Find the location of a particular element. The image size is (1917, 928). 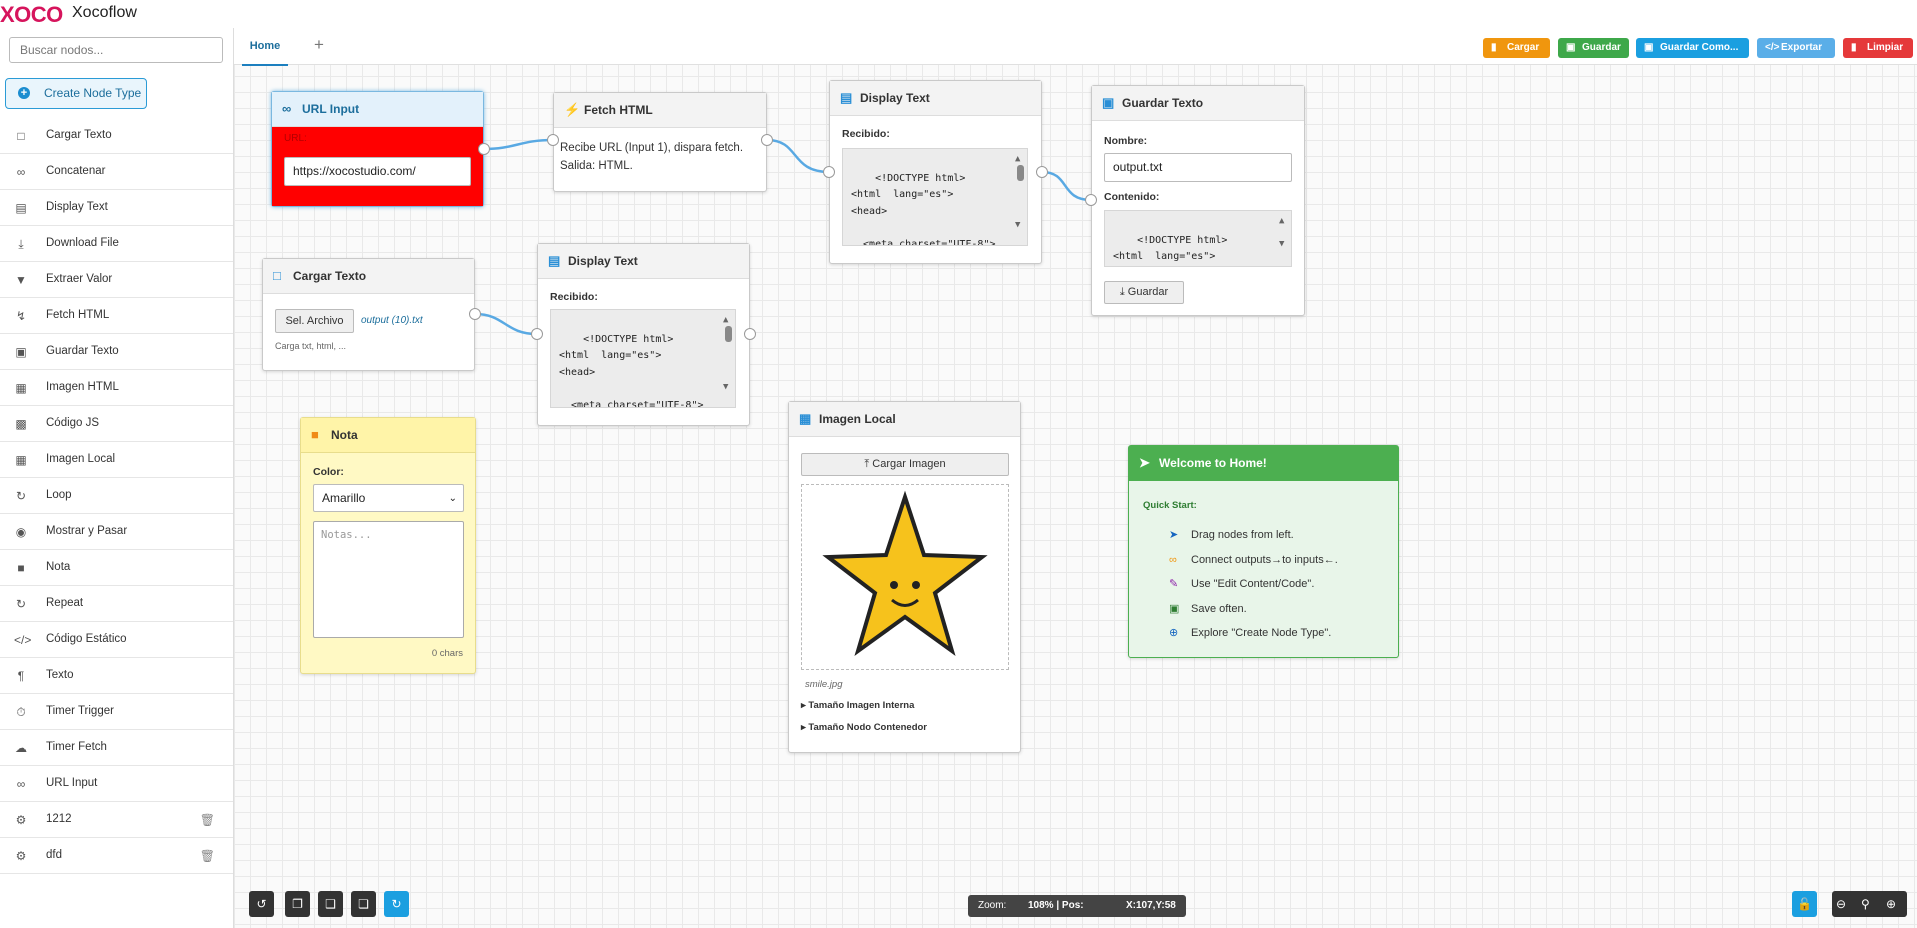

node-title: Welcome to Home! is located at coordinates (1213, 463).